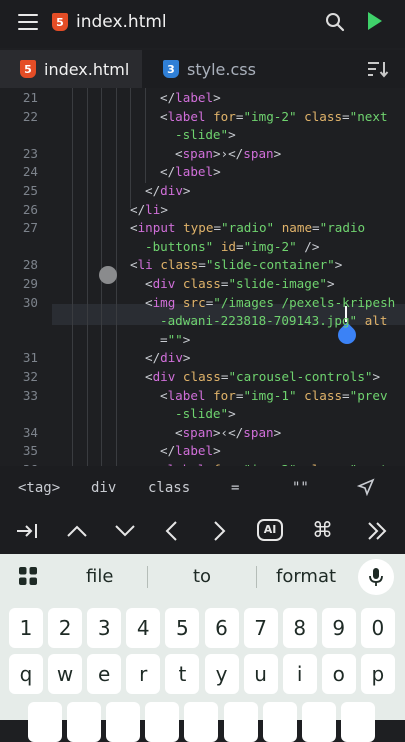 Image resolution: width=405 pixels, height=742 pixels. Describe the element at coordinates (270, 530) in the screenshot. I see `ai-icon: AI` at that location.